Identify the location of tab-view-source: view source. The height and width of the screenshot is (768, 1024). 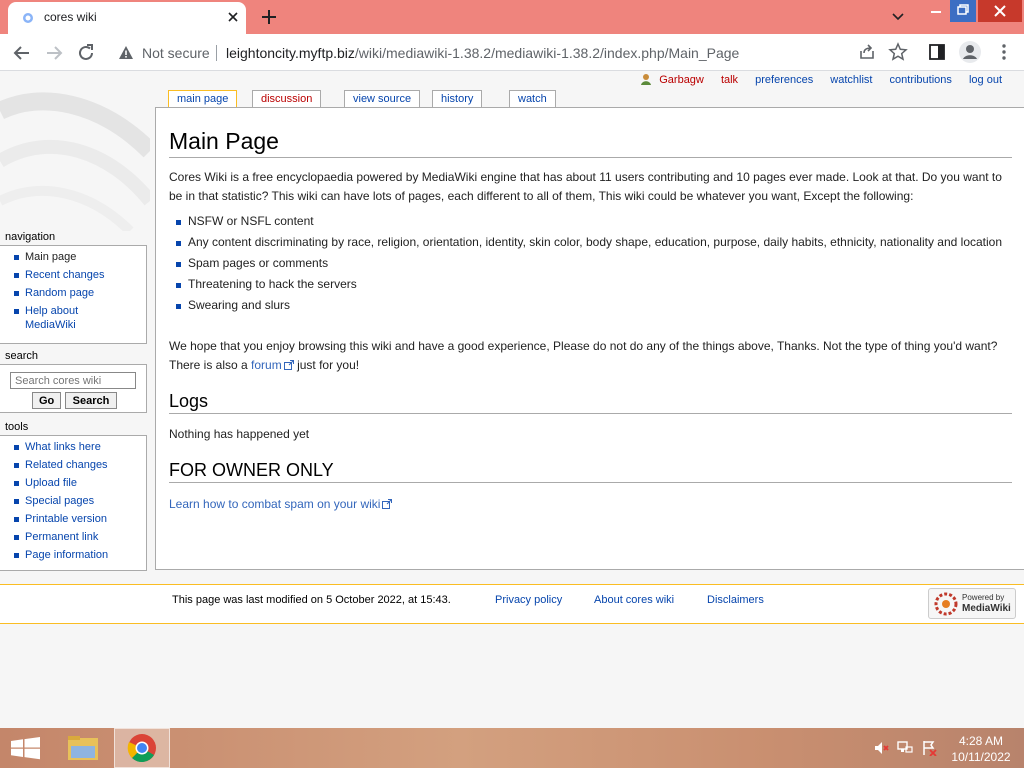
(382, 99).